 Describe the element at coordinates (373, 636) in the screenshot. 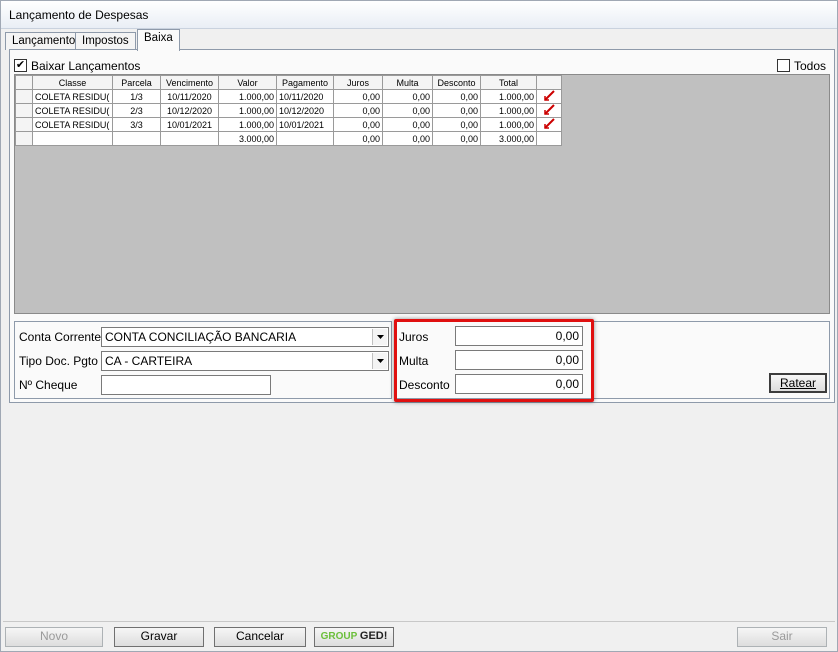

I see `group-ged-logo-b: GED!` at that location.